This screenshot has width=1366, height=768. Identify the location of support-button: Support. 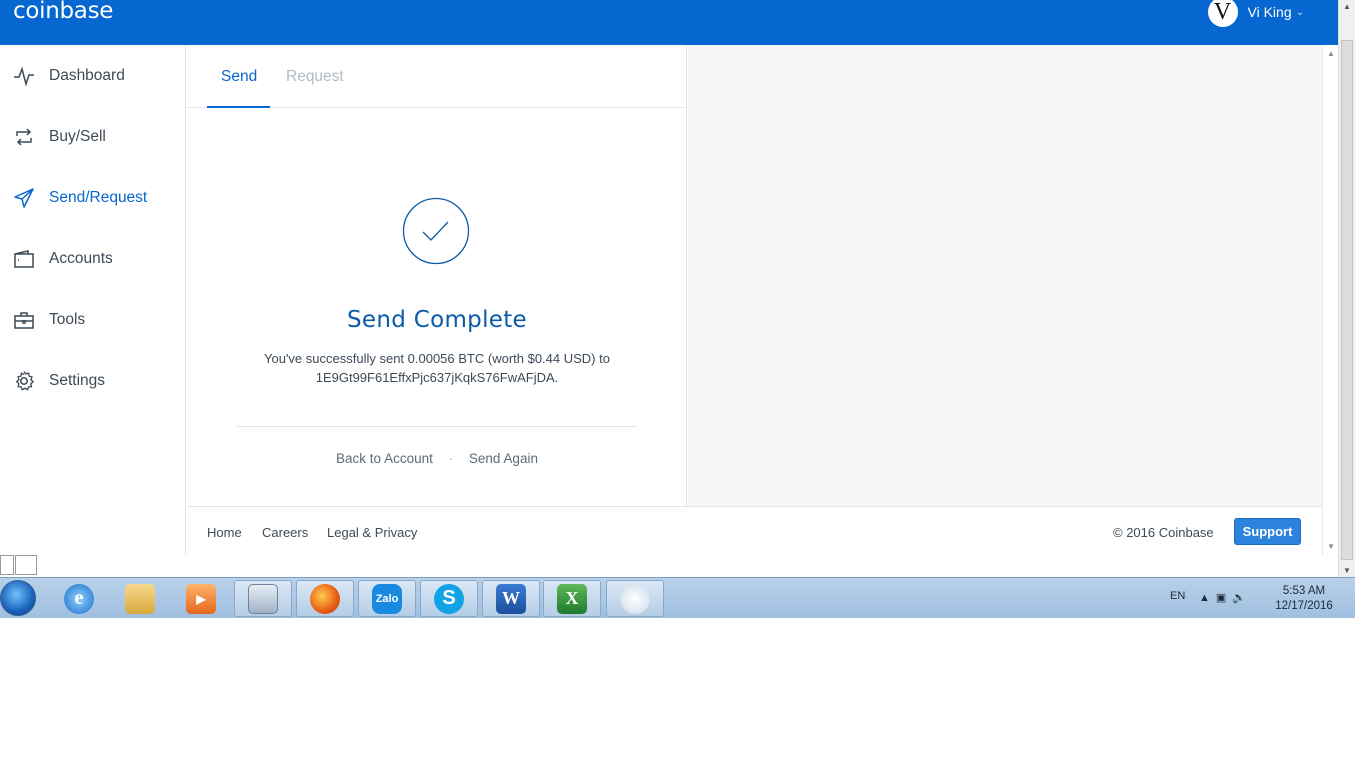
(1267, 531).